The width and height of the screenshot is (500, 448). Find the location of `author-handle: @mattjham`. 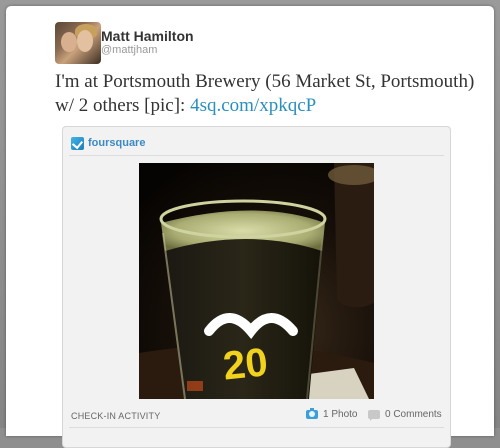

author-handle: @mattjham is located at coordinates (129, 50).